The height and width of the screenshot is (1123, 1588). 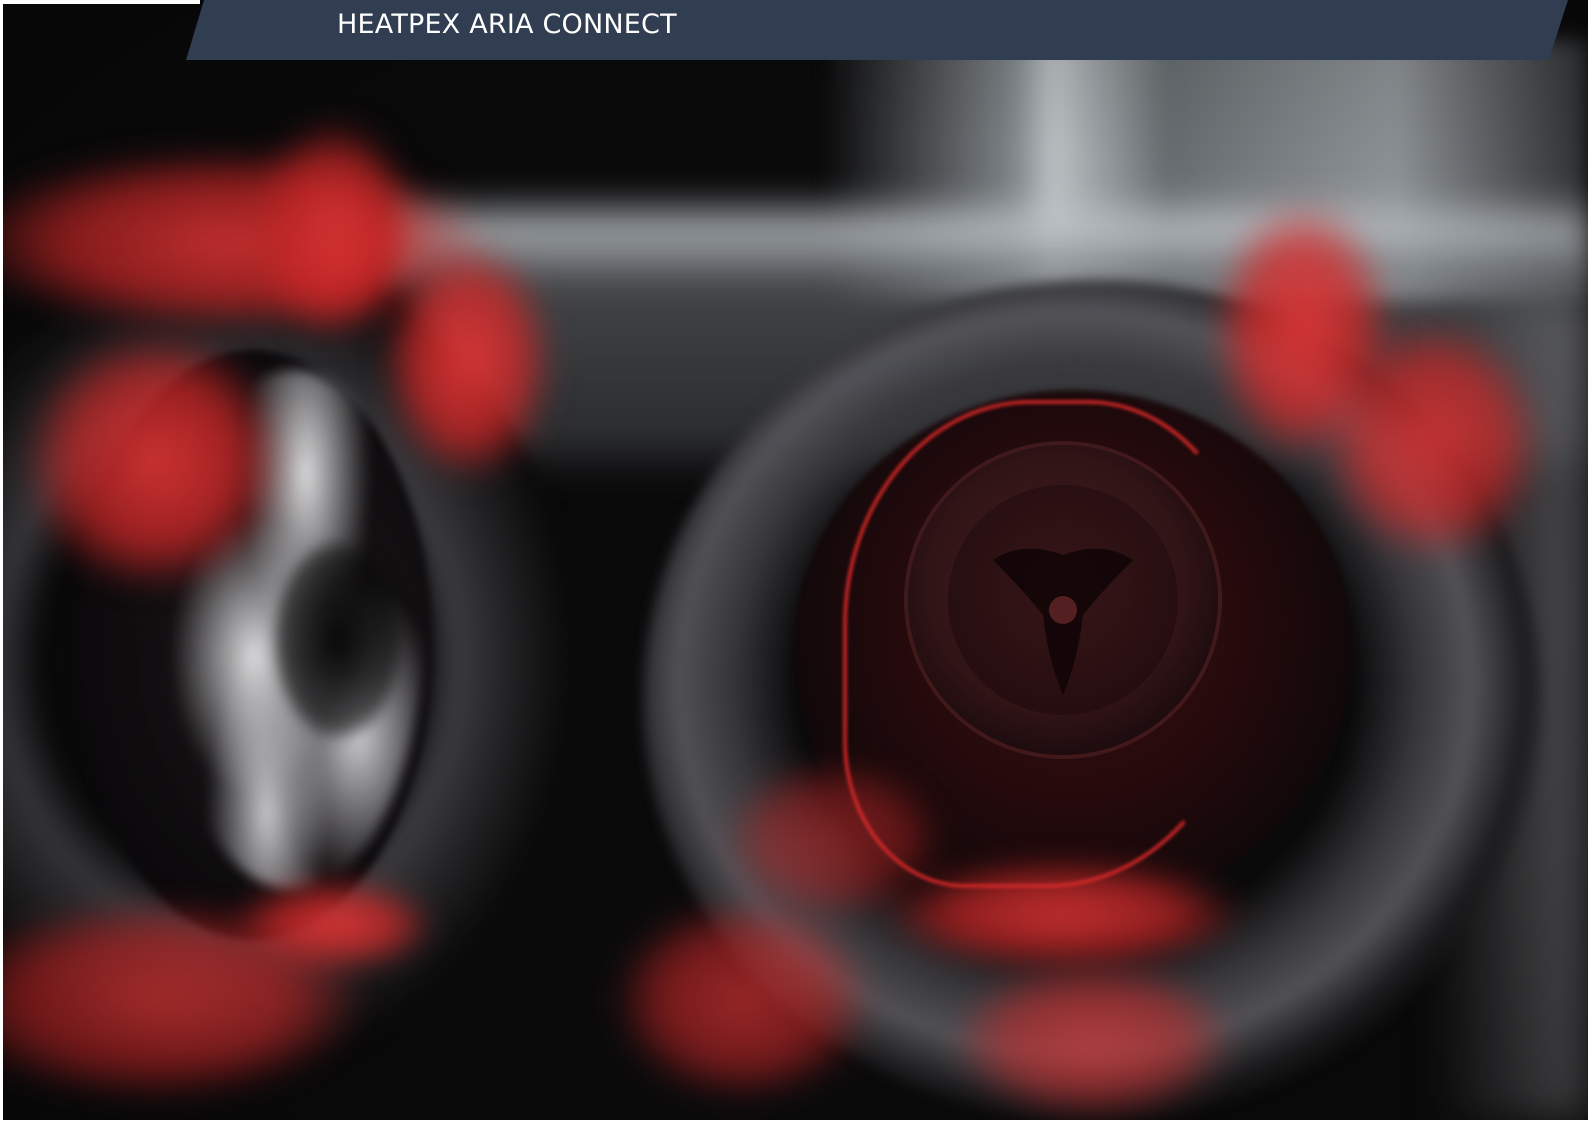 I want to click on page-title: HEATPEX ARIA CONNECT, so click(x=507, y=24).